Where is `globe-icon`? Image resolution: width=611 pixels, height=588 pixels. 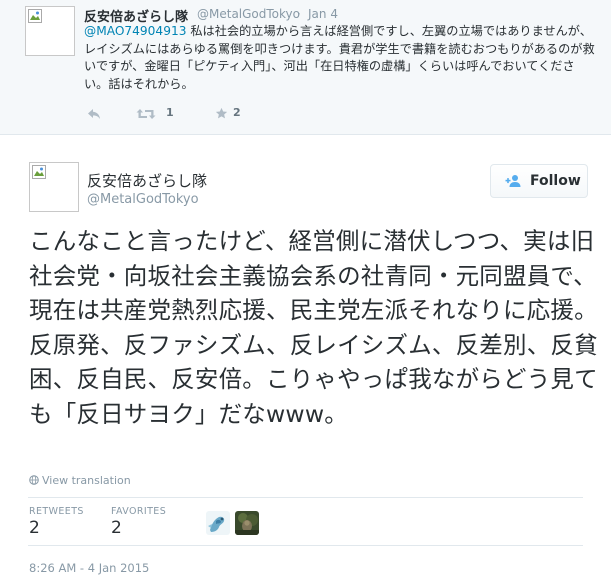 globe-icon is located at coordinates (34, 480).